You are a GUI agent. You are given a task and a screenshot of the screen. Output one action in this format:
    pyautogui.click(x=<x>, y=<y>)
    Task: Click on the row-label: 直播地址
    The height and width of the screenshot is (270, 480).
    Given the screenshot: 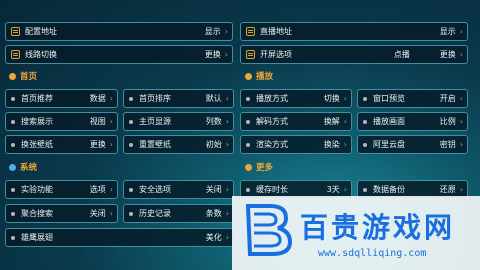 What is the action you would take?
    pyautogui.click(x=276, y=31)
    